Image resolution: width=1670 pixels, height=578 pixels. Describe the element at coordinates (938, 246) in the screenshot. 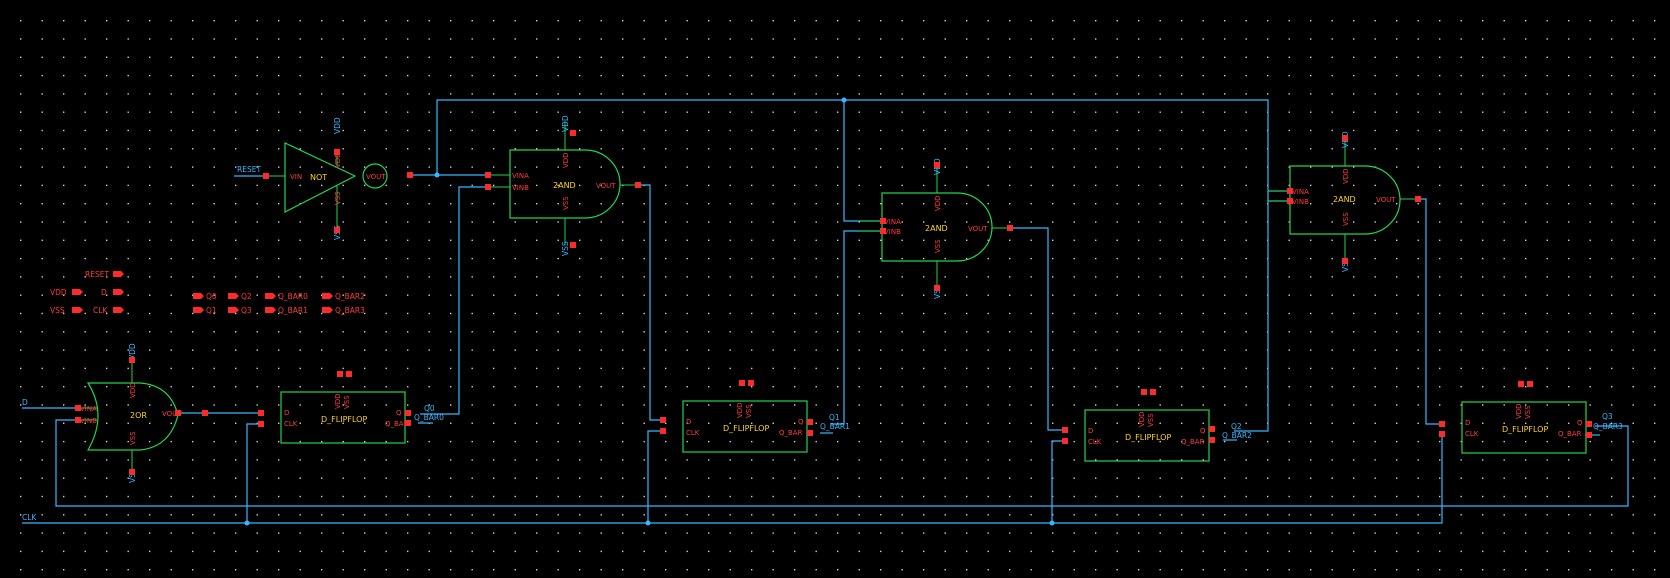

I see `and2-pin-vss: VSS` at that location.